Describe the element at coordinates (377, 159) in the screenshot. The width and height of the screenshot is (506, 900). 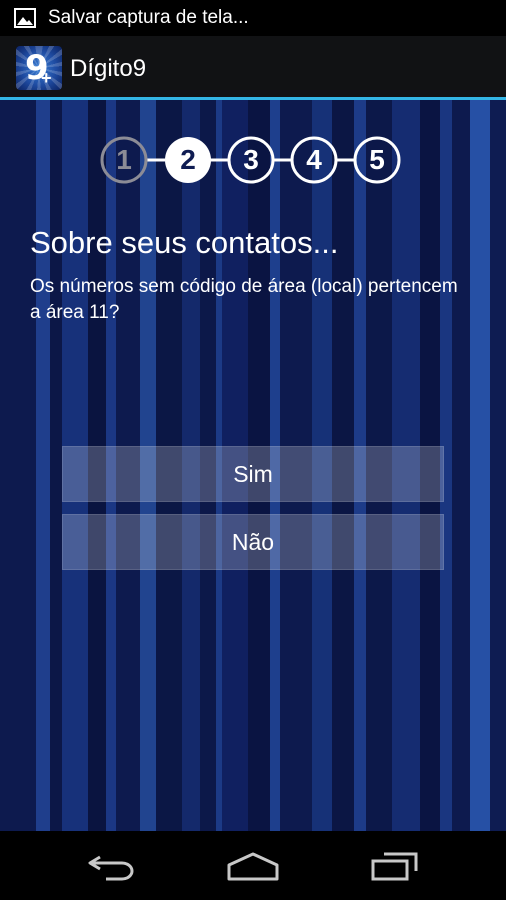
I see `step-5: 5` at that location.